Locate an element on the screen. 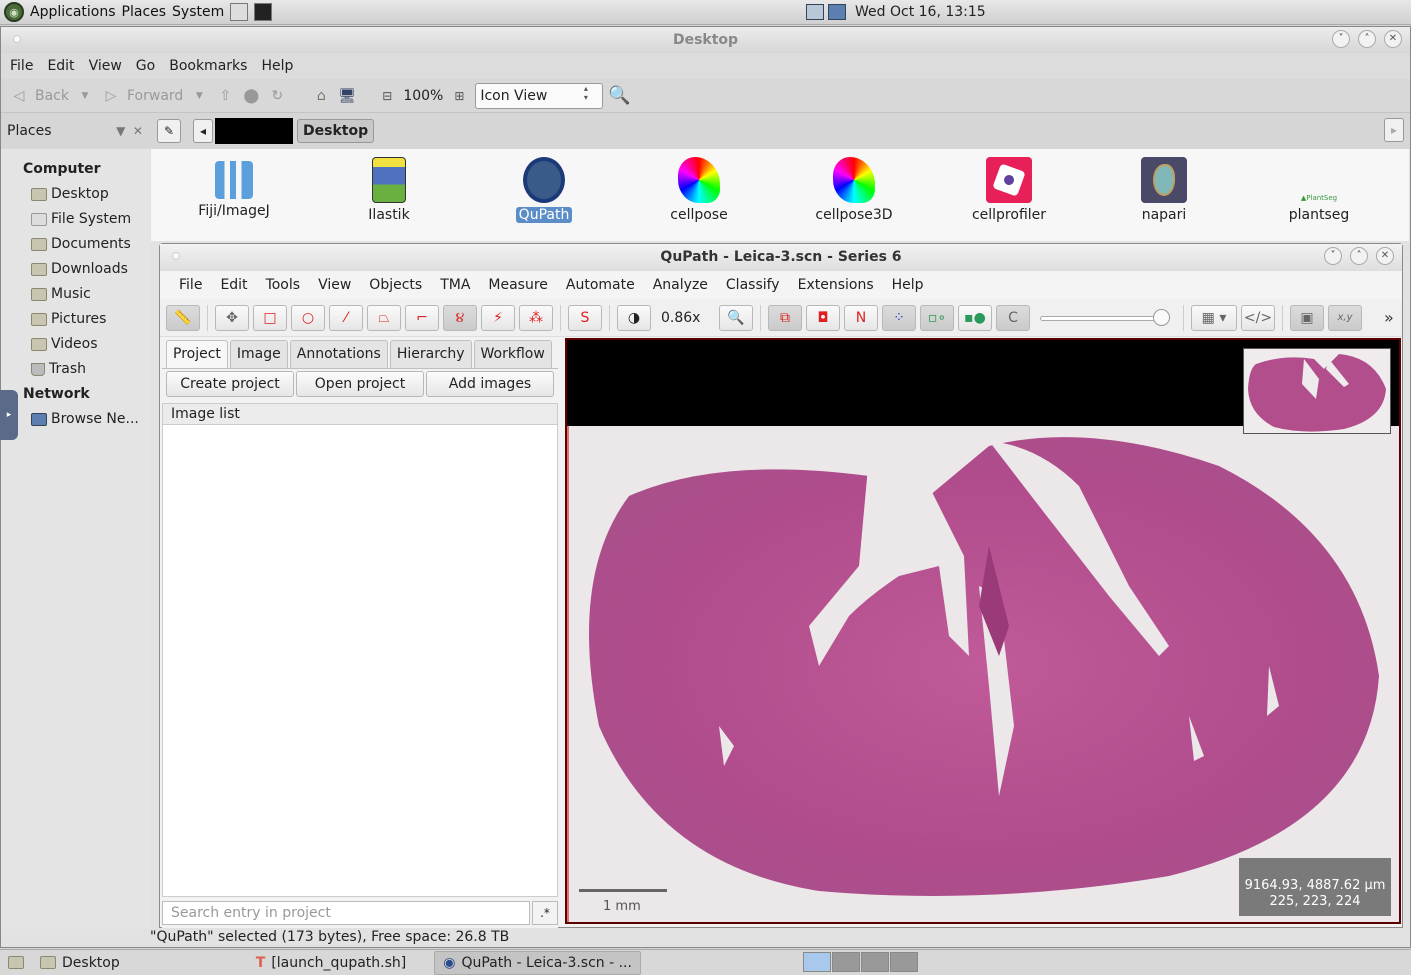 Image resolution: width=1411 pixels, height=975 pixels. show-overview-button: ▣ is located at coordinates (1307, 317).